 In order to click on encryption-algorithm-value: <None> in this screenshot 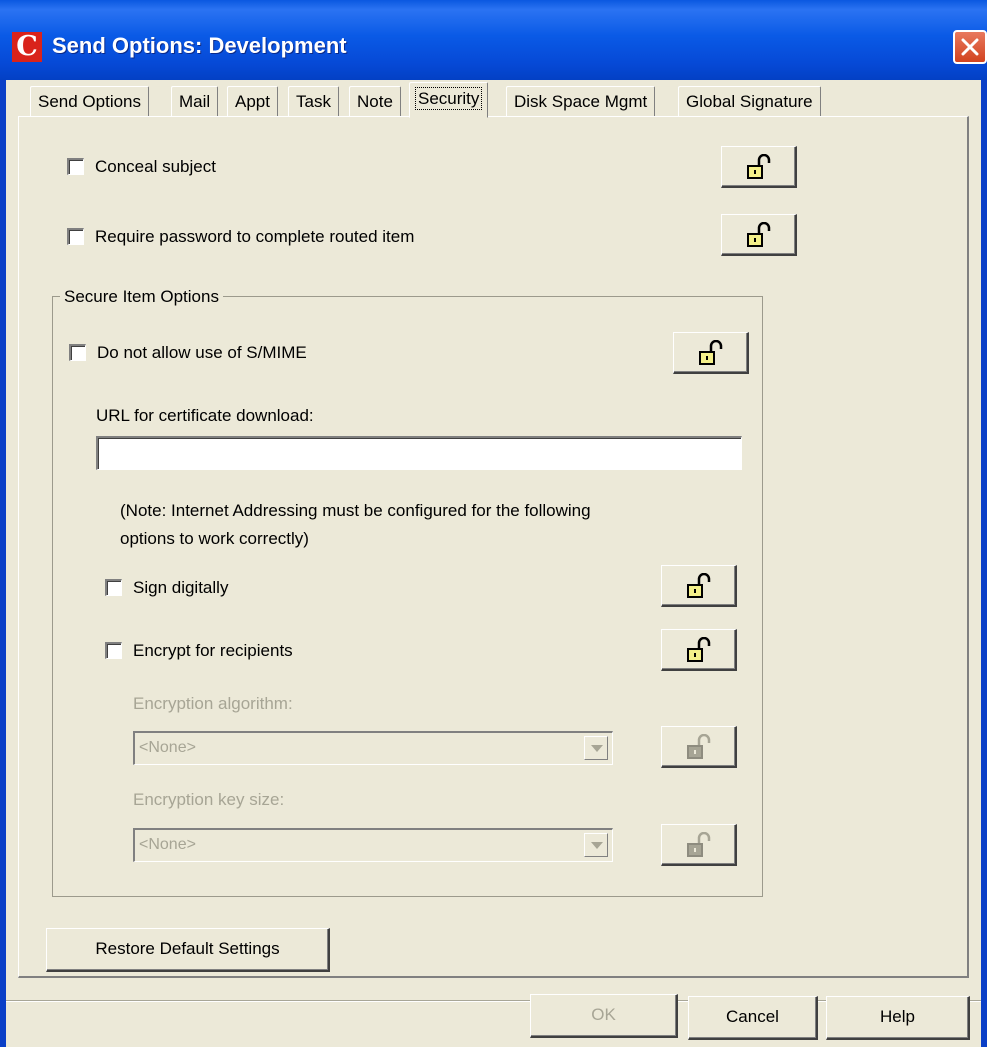, I will do `click(167, 747)`.